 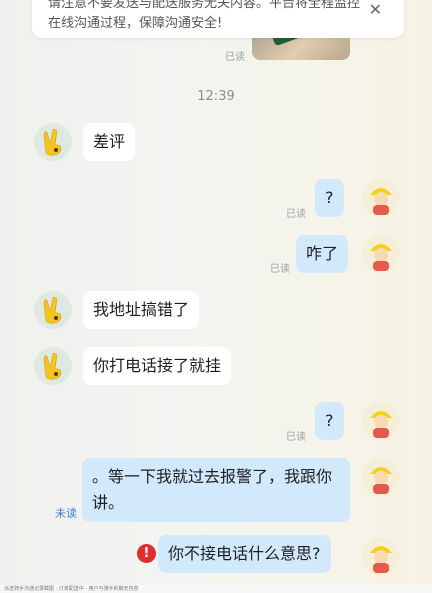 What do you see at coordinates (146, 553) in the screenshot?
I see `send-failed-icon: !` at bounding box center [146, 553].